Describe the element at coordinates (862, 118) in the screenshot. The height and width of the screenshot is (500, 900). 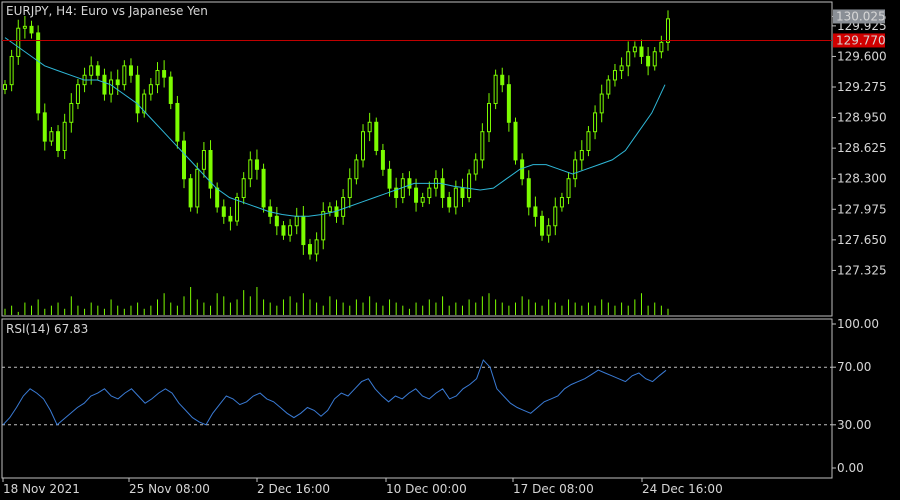
I see `price-tick-label: 128.950` at that location.